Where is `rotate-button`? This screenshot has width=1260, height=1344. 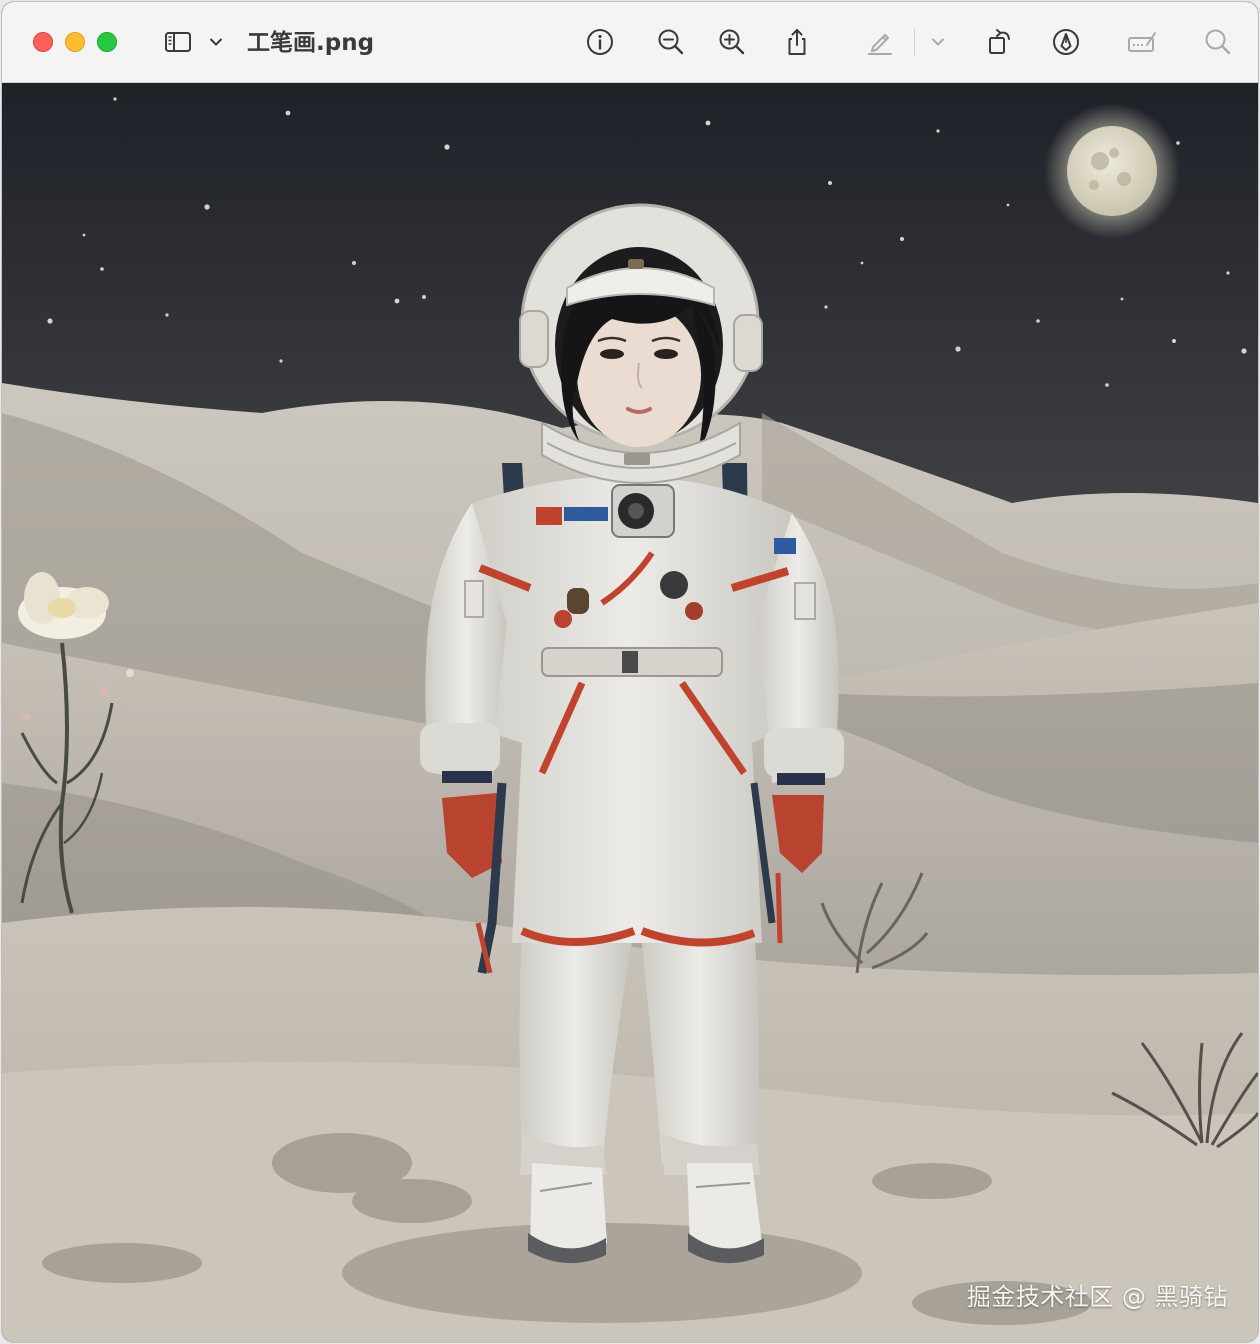 rotate-button is located at coordinates (1000, 42).